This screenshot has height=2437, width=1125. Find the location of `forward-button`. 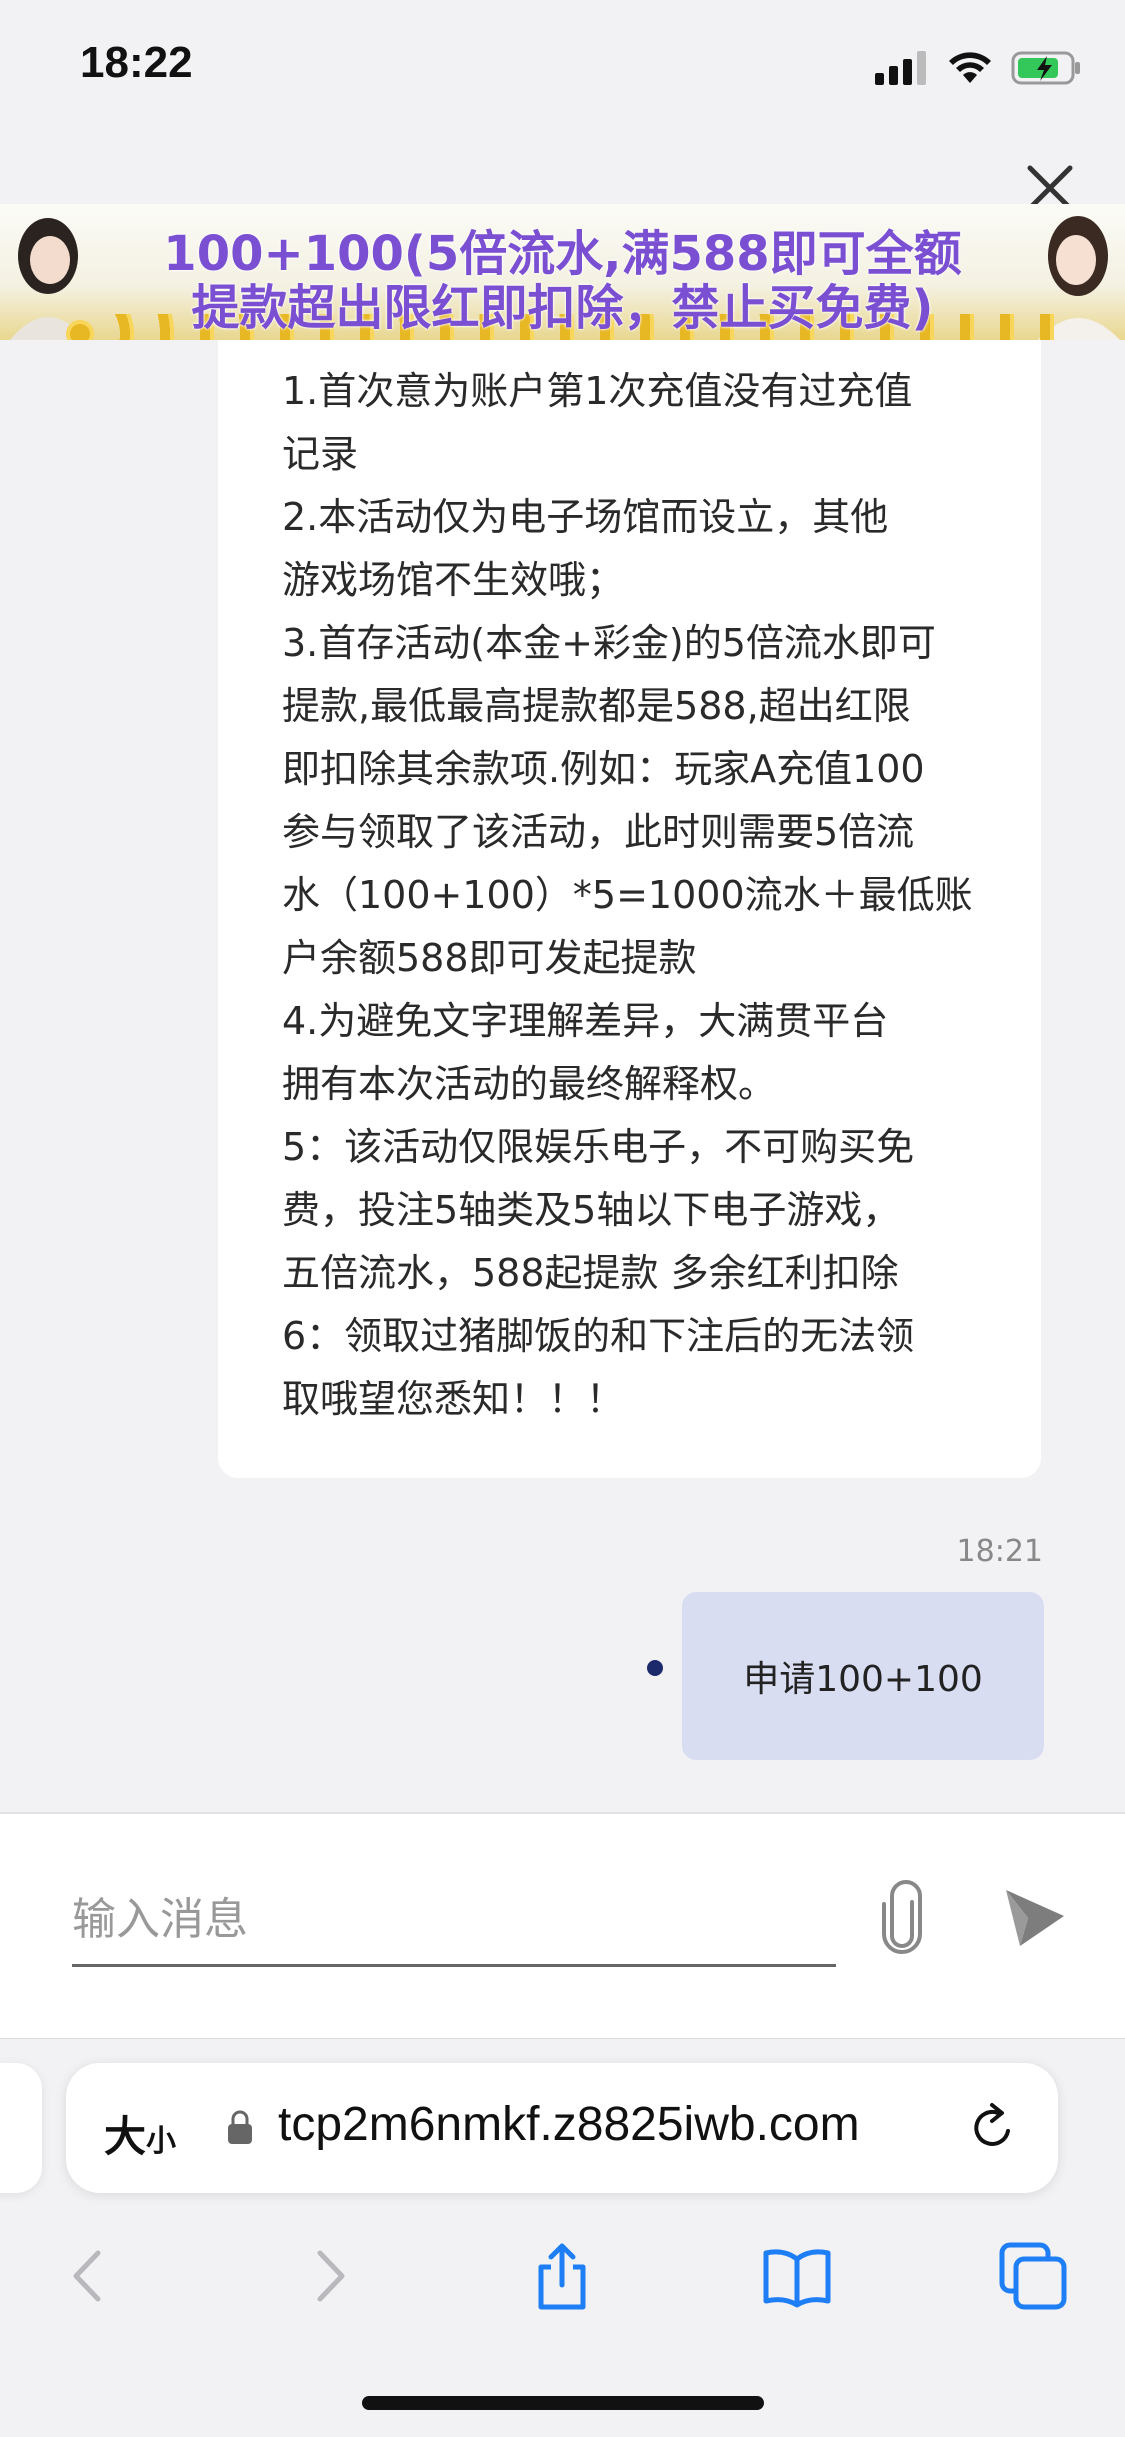

forward-button is located at coordinates (329, 2276).